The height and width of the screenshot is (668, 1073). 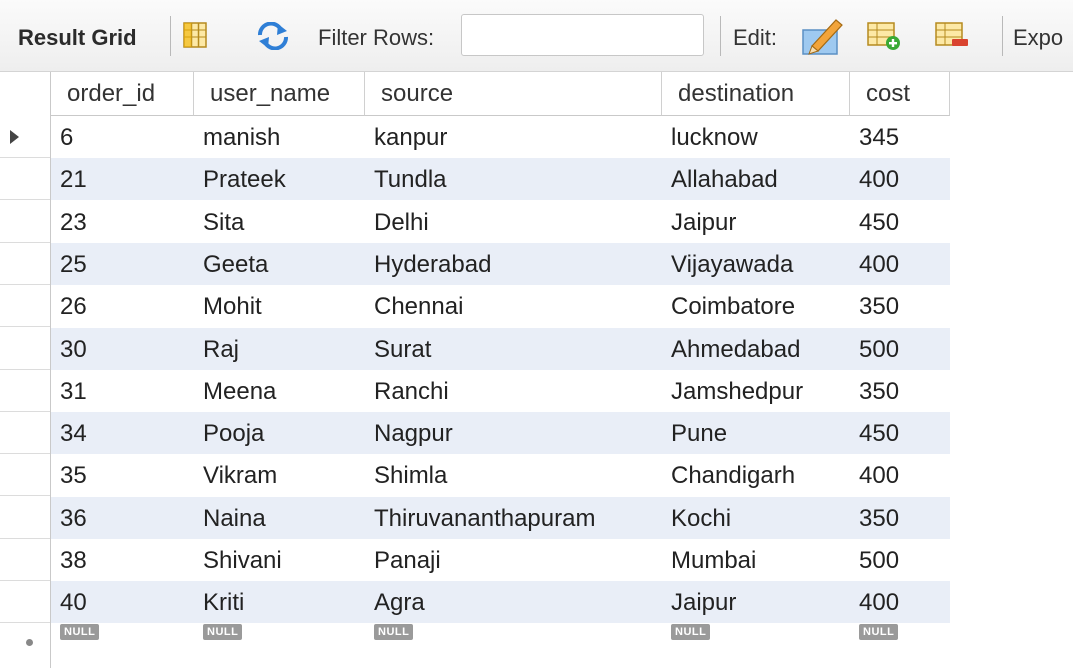 What do you see at coordinates (279, 137) in the screenshot?
I see `cell-user-name: manish` at bounding box center [279, 137].